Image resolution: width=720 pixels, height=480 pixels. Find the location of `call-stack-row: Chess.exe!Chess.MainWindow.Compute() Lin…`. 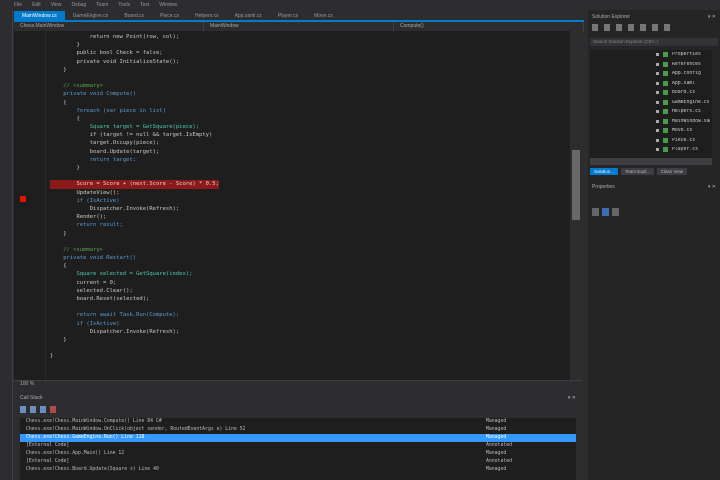

call-stack-row: Chess.exe!Chess.MainWindow.Compute() Lin… is located at coordinates (298, 422).